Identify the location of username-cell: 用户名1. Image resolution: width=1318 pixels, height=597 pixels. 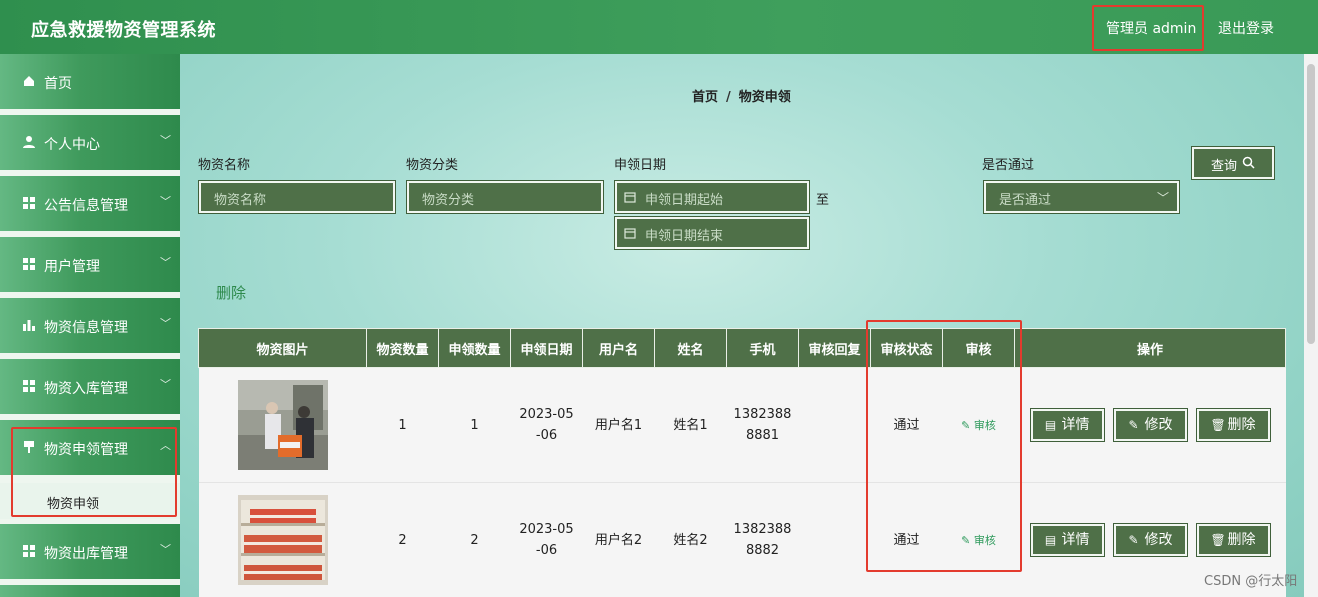
(618, 425).